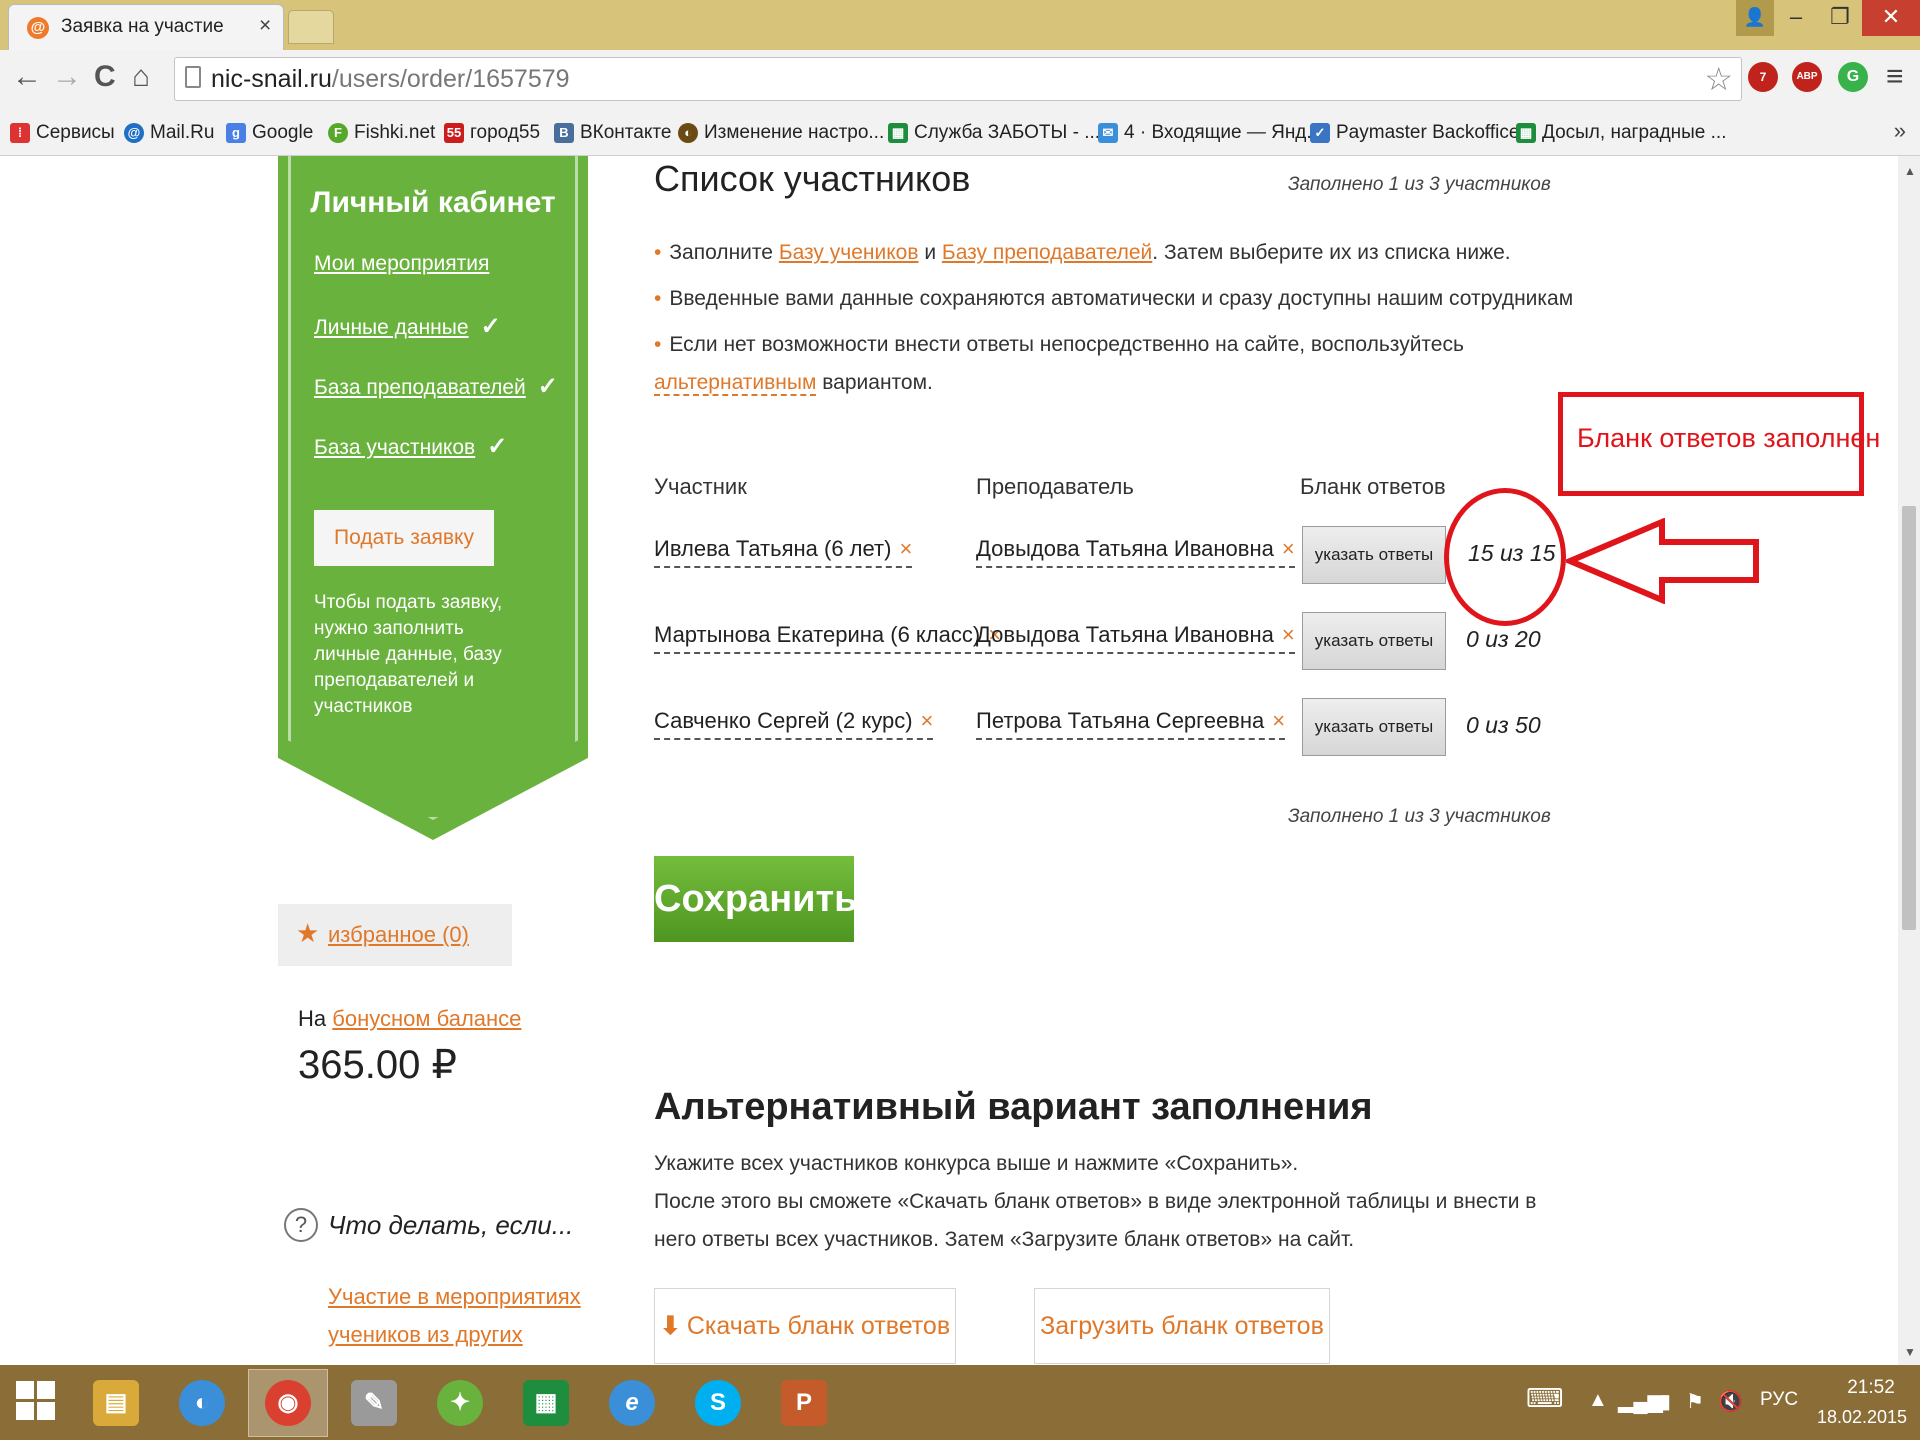 This screenshot has width=1920, height=1440. I want to click on sheet-icon: ▦, so click(898, 133).